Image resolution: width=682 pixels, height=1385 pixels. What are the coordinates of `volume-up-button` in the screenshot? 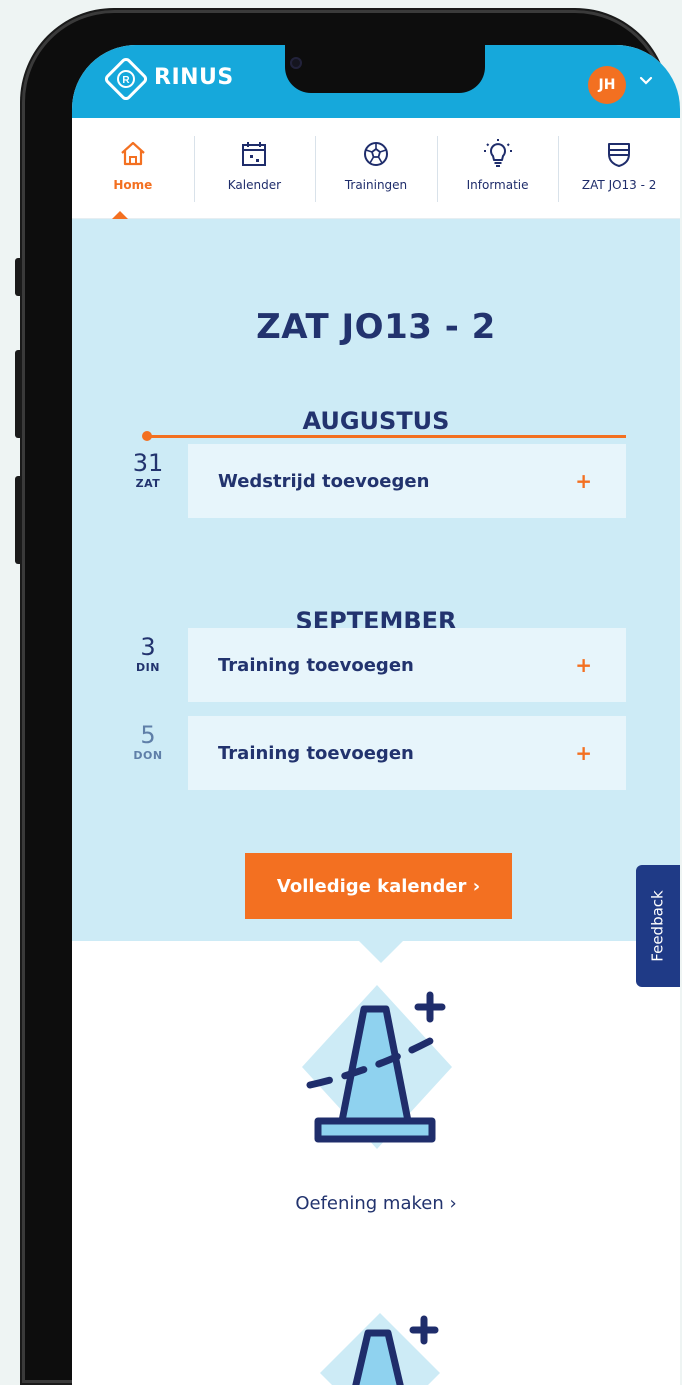 It's located at (18, 394).